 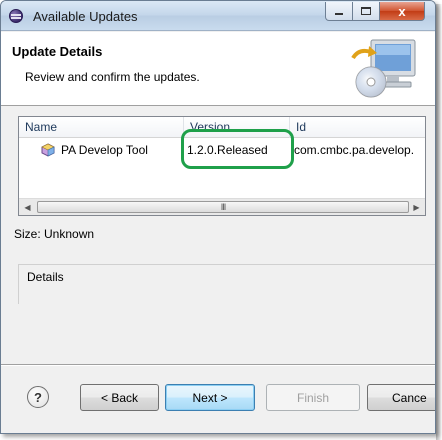 I want to click on maximize-icon, so click(x=366, y=11).